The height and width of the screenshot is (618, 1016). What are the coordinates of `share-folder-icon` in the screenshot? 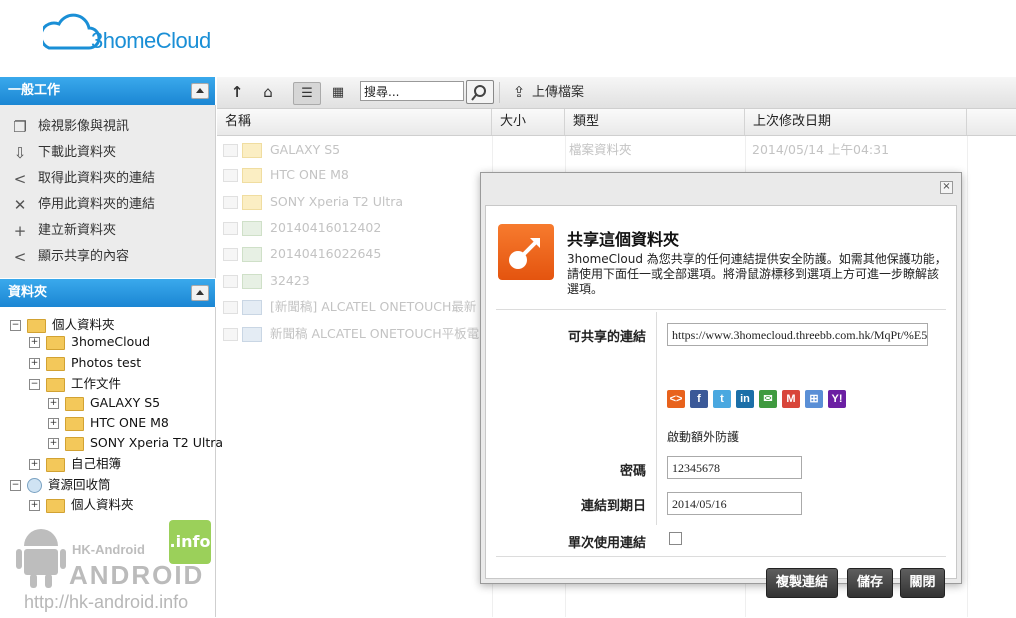 It's located at (526, 252).